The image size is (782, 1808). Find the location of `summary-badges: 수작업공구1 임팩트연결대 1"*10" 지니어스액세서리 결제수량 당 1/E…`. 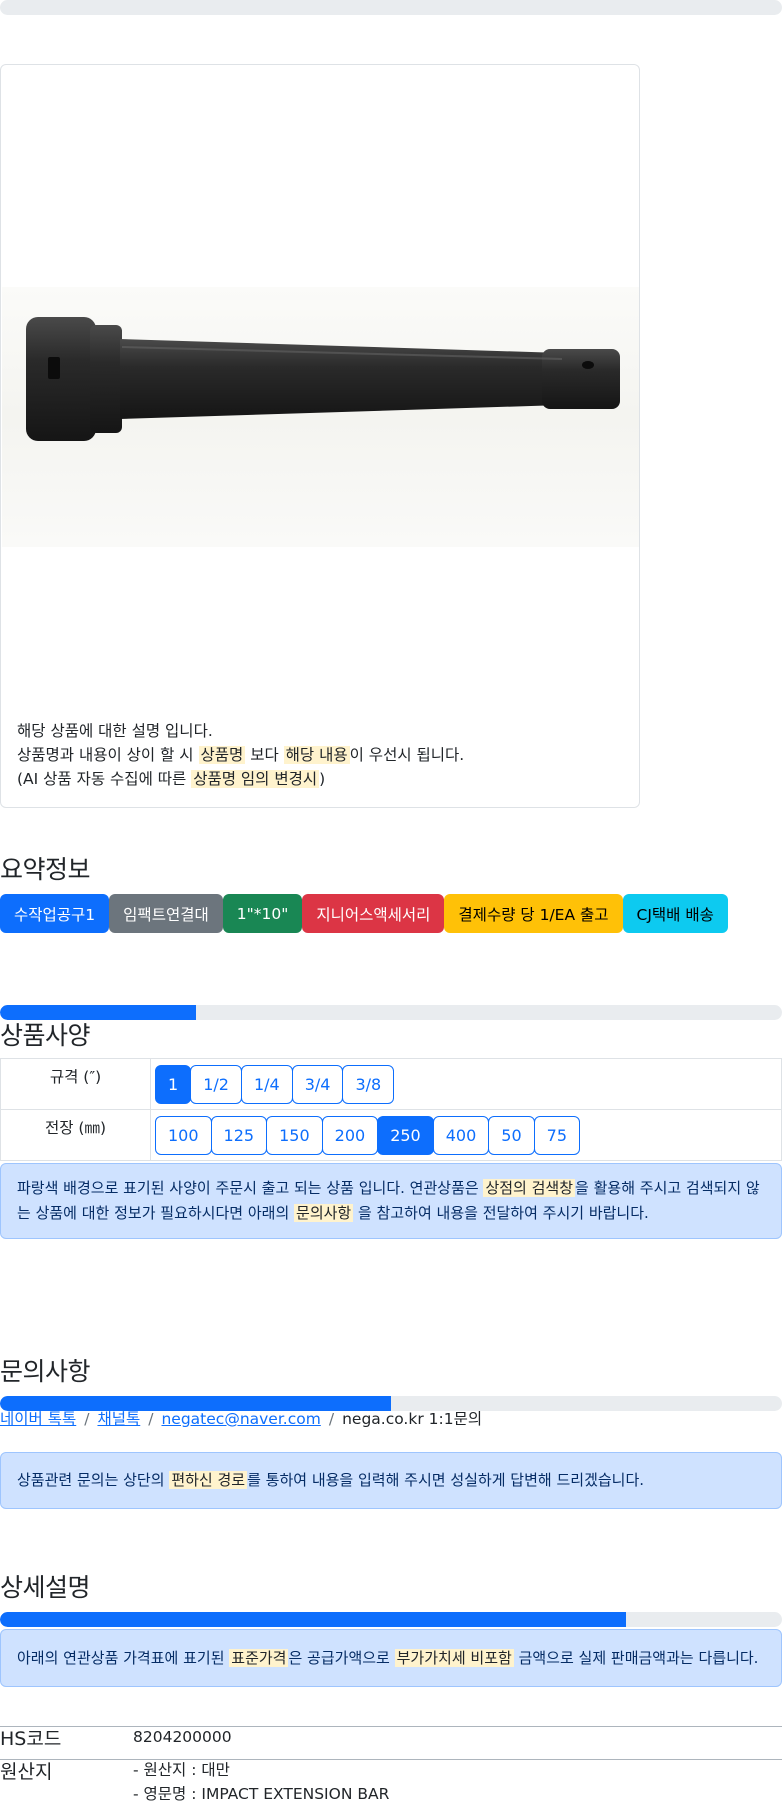

summary-badges: 수작업공구1 임팩트연결대 1"*10" 지니어스액세서리 결제수량 당 1/E… is located at coordinates (364, 913).